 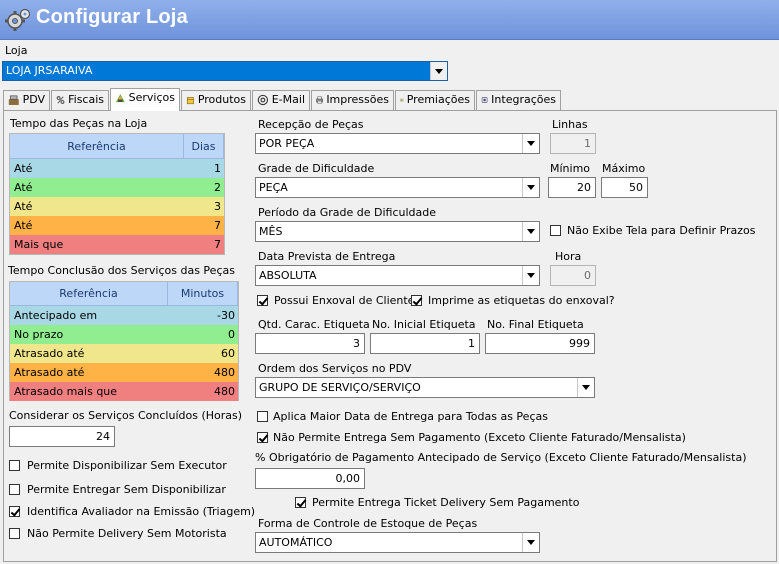 What do you see at coordinates (124, 353) in the screenshot?
I see `table-row: Atrasado até 60` at bounding box center [124, 353].